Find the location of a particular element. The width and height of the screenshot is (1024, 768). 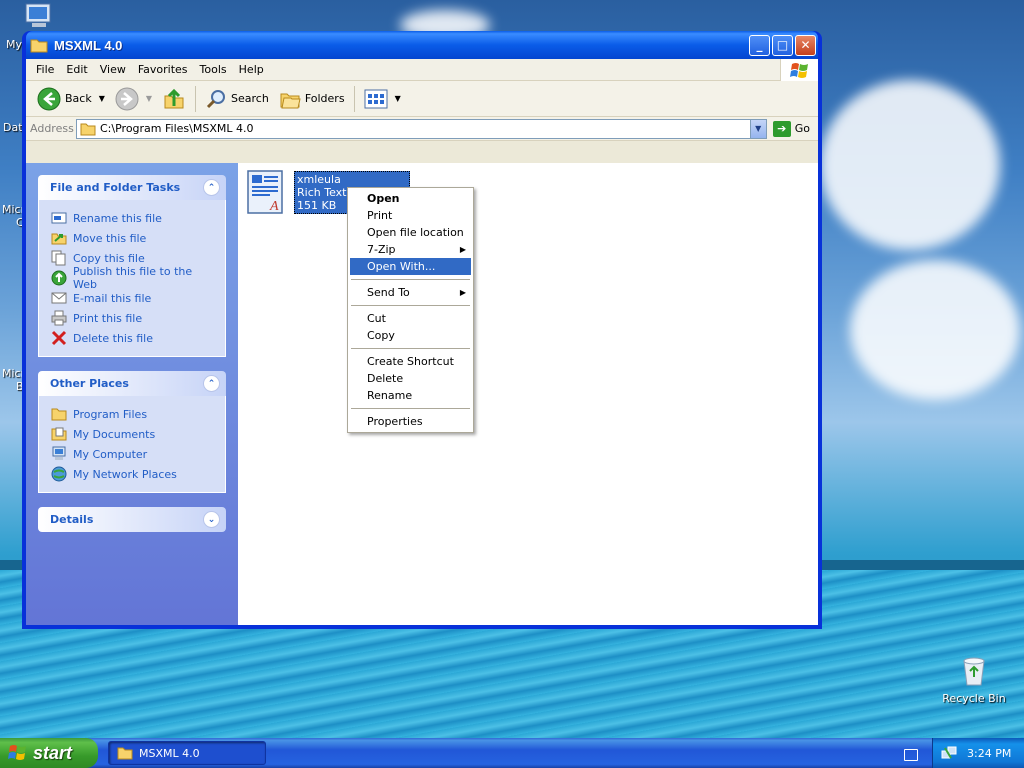

forward-arrow-icon is located at coordinates (127, 98).